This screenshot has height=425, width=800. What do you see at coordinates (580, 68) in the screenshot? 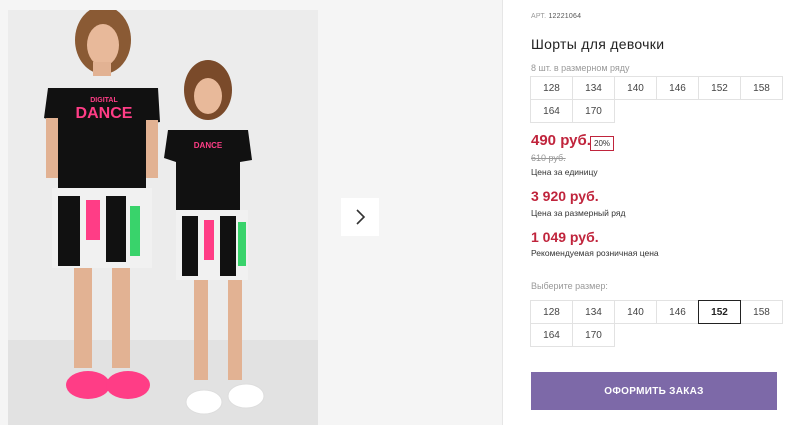
I see `pack-note: 8 шт. в размерном ряду` at bounding box center [580, 68].